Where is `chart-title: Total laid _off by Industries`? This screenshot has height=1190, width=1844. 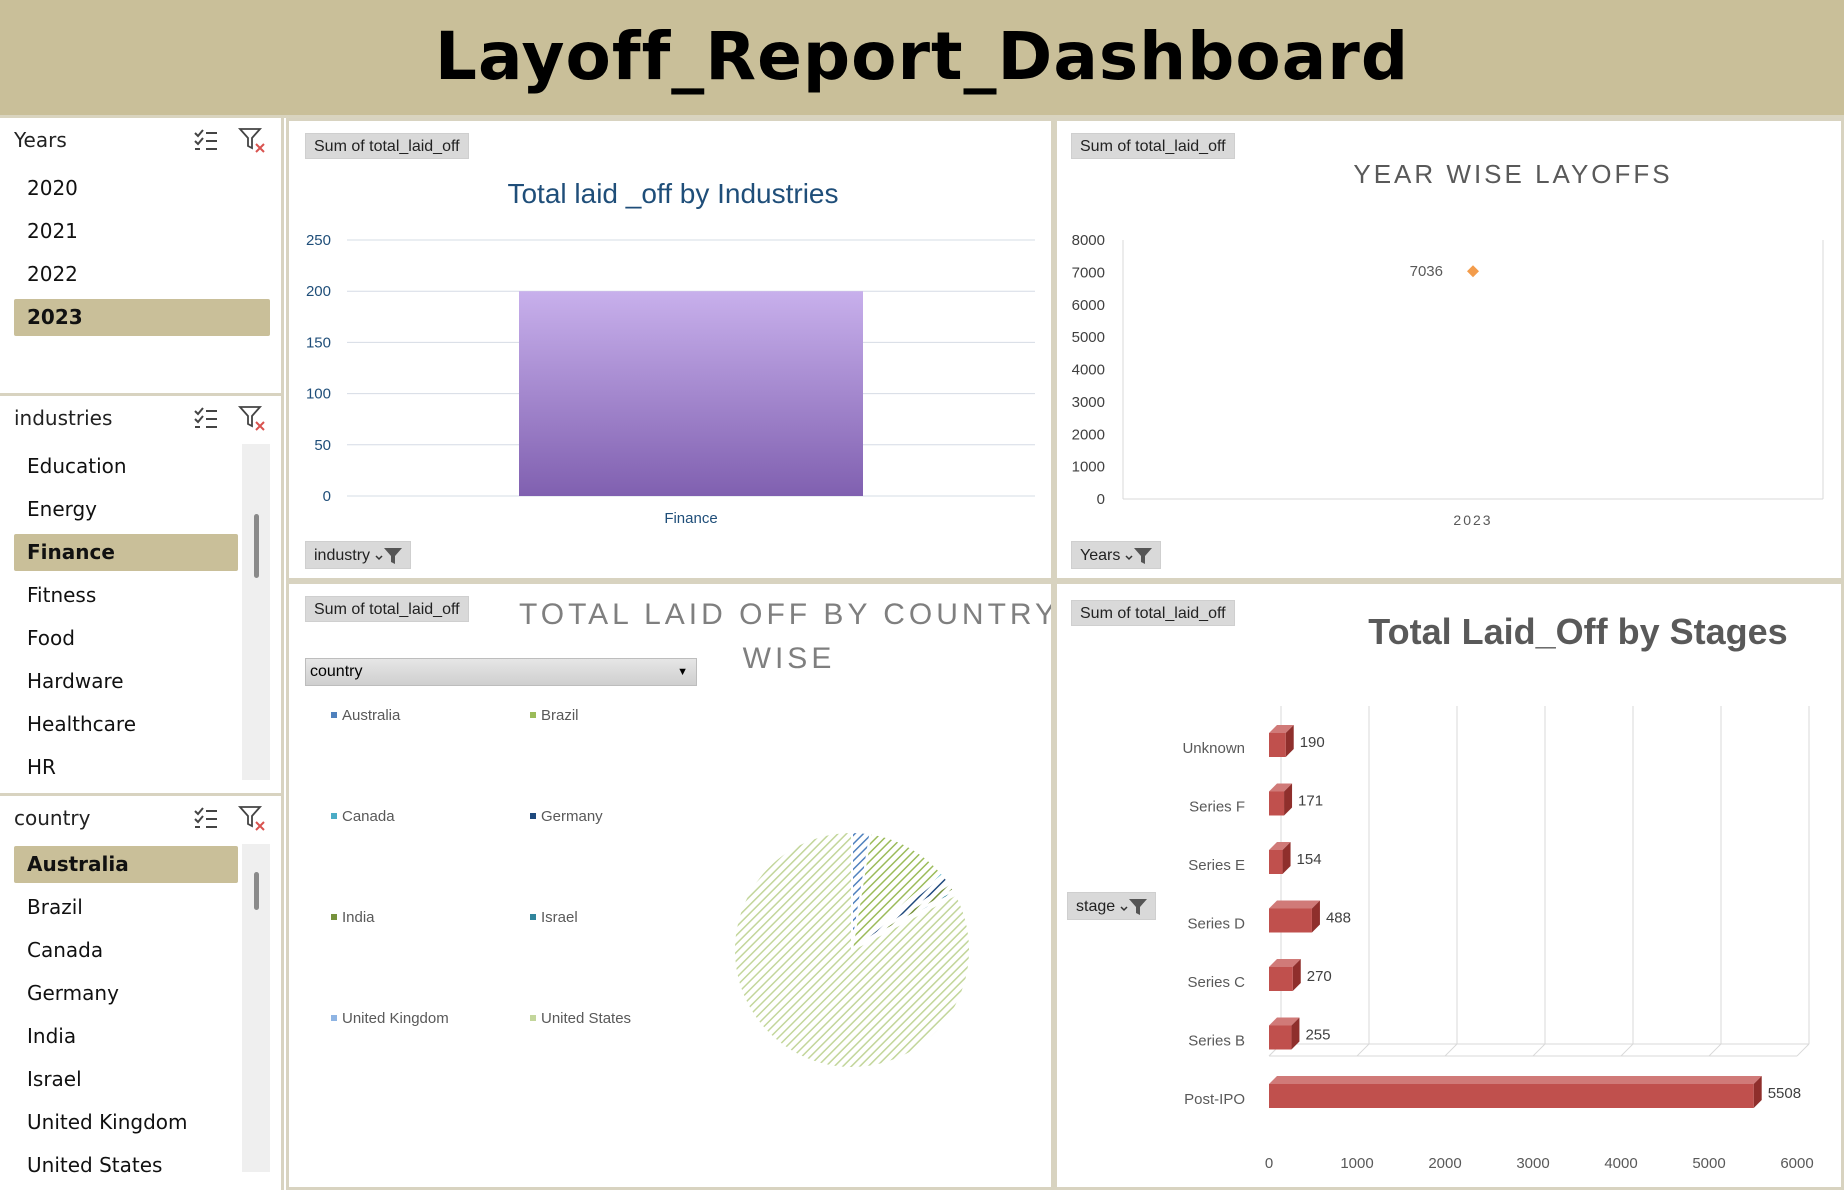
chart-title: Total laid _off by Industries is located at coordinates (672, 193).